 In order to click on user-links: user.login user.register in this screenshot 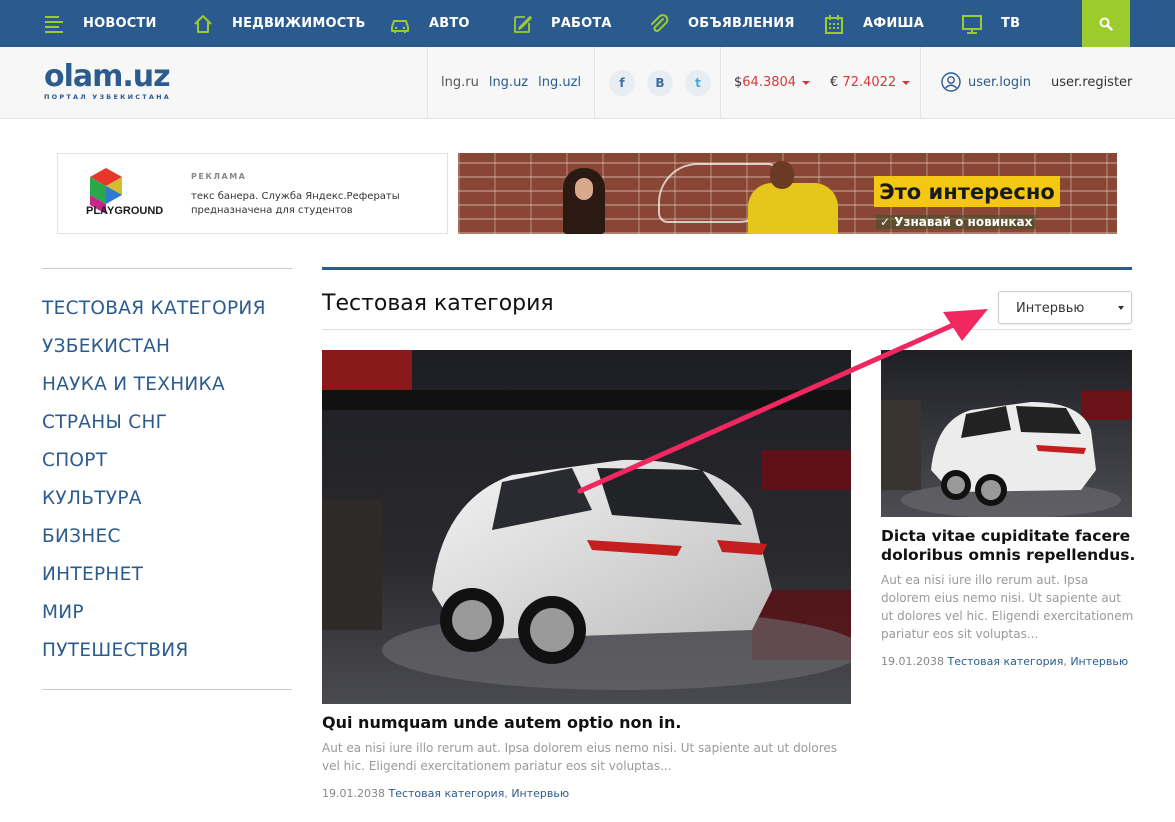, I will do `click(1036, 82)`.